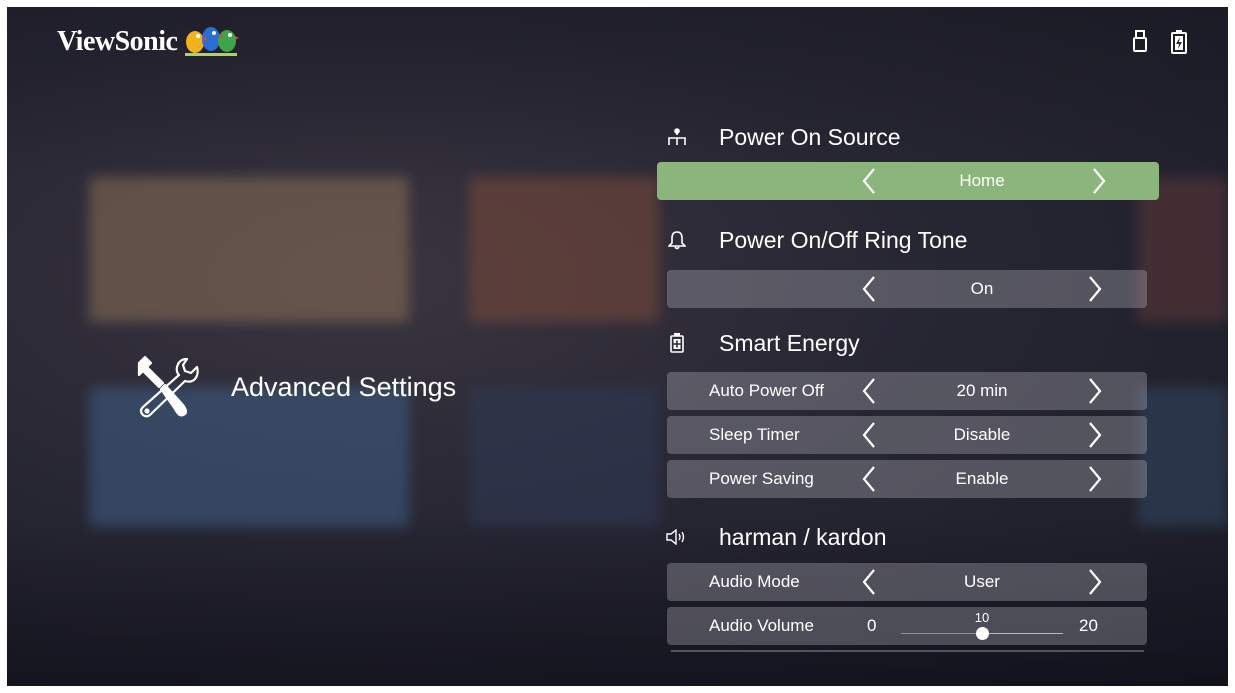 This screenshot has height=693, width=1235. Describe the element at coordinates (212, 41) in the screenshot. I see `birds-logo-icon` at that location.